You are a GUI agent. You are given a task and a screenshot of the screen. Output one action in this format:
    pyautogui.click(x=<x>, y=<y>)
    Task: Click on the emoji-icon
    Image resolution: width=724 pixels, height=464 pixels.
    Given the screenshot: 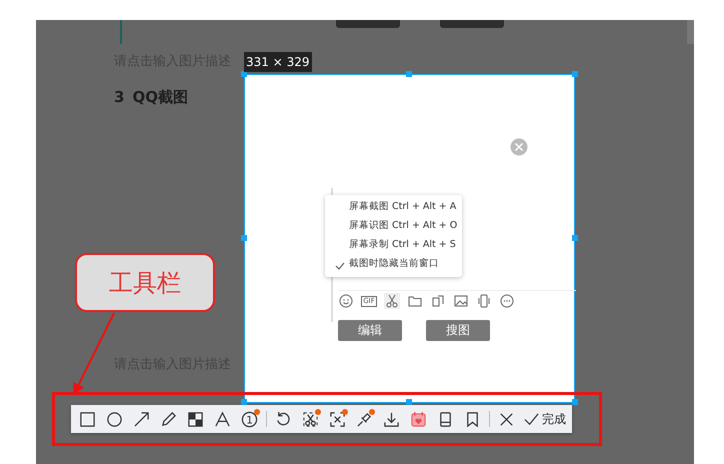 What is the action you would take?
    pyautogui.click(x=346, y=301)
    